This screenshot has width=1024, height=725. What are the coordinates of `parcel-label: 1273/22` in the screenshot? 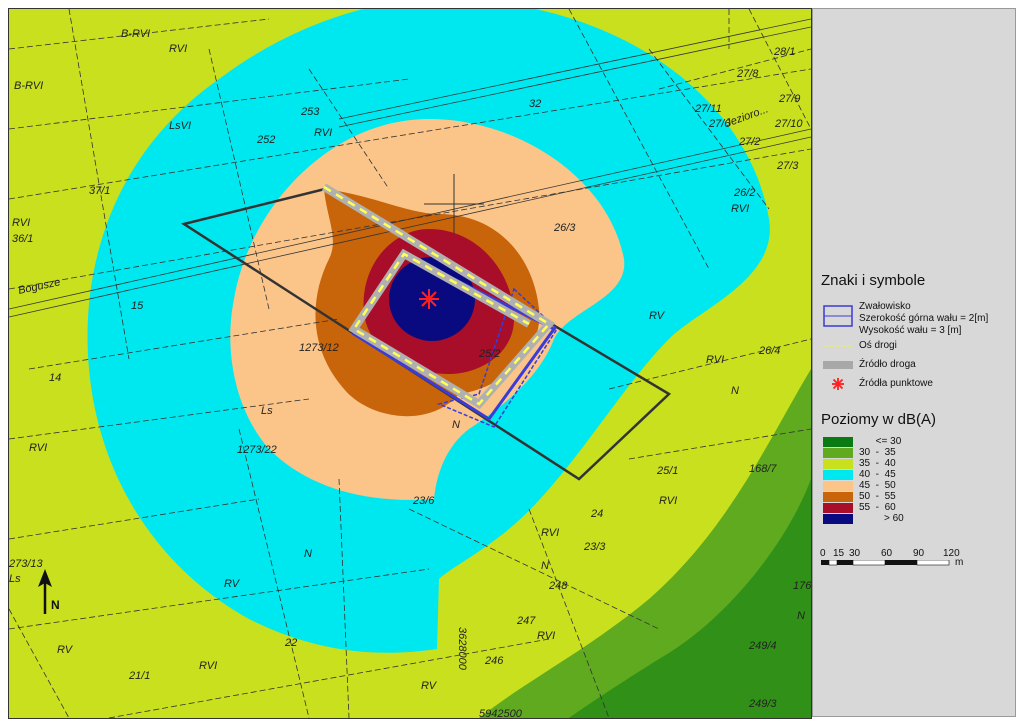 It's located at (257, 450).